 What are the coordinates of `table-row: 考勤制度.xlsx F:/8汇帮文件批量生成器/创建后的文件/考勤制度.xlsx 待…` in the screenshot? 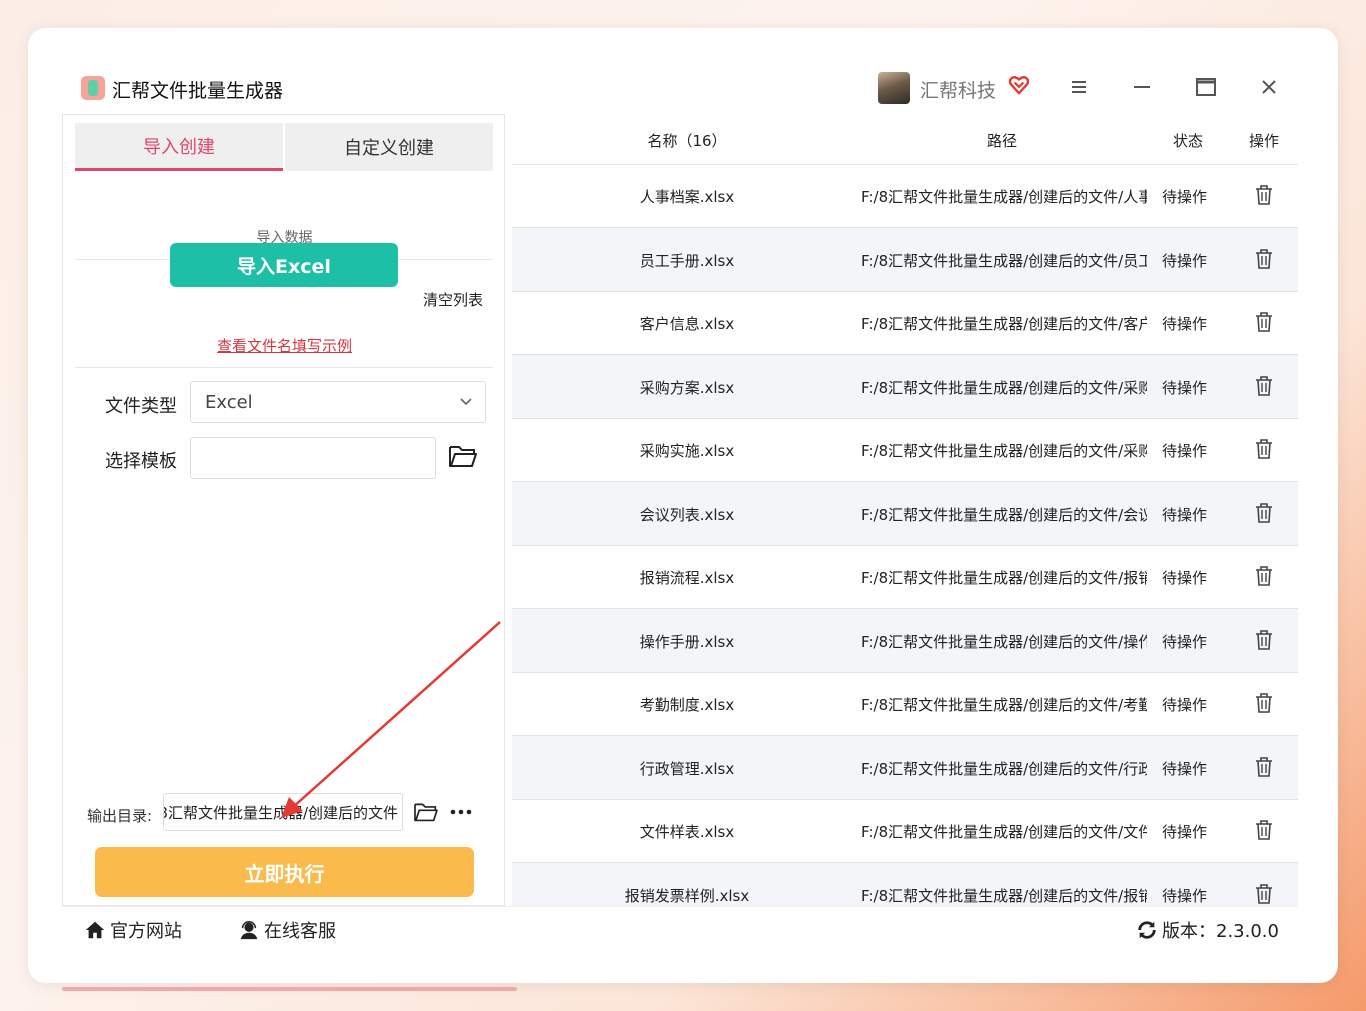 It's located at (905, 704).